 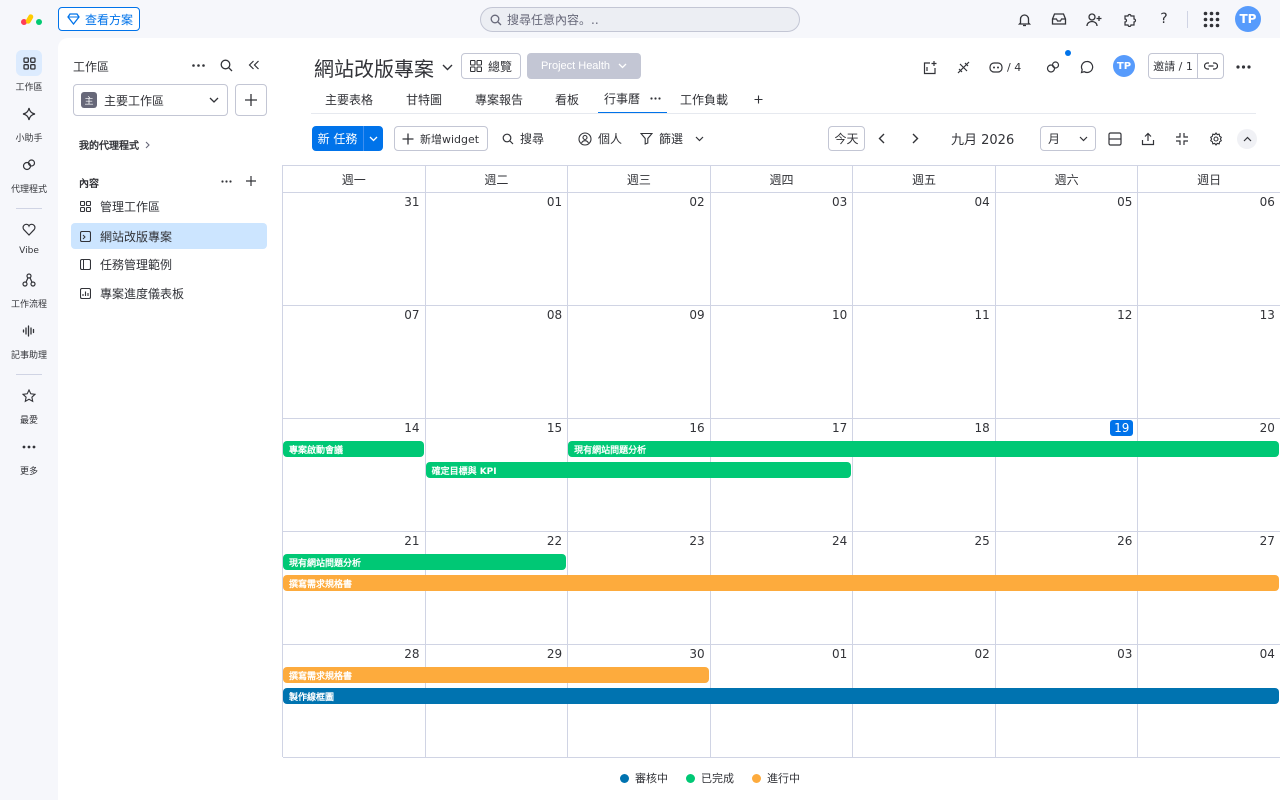 What do you see at coordinates (32, 19) in the screenshot?
I see `monday-logo` at bounding box center [32, 19].